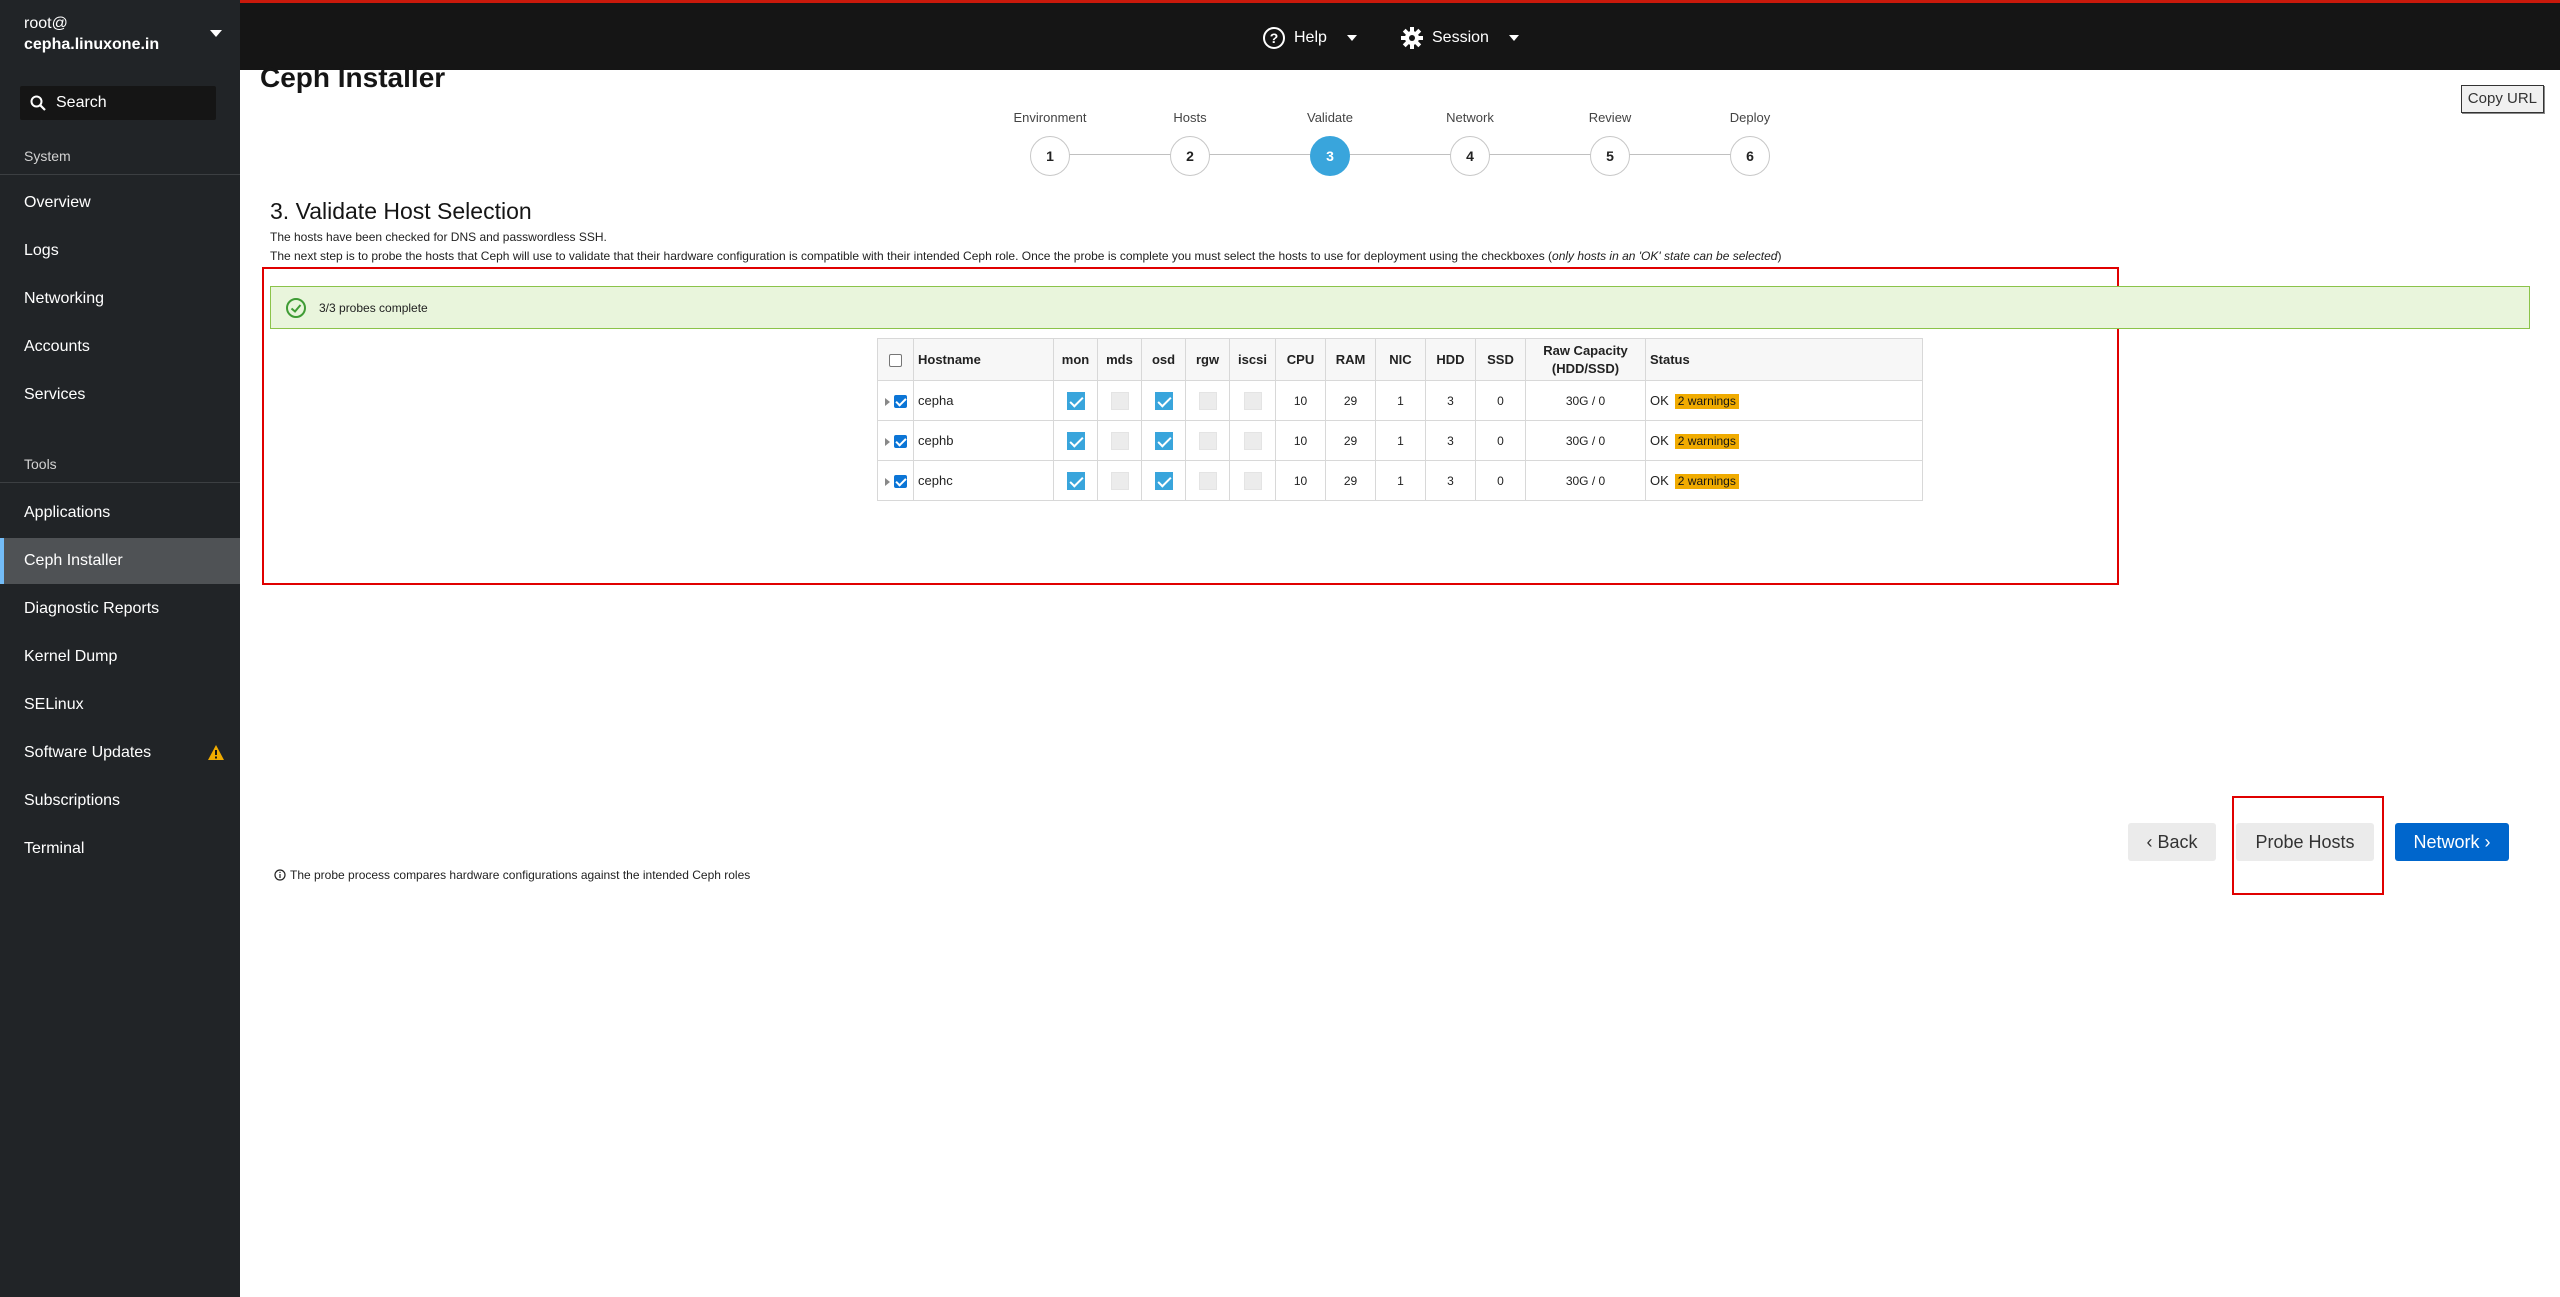 The image size is (2560, 1297). I want to click on warning-icon, so click(216, 752).